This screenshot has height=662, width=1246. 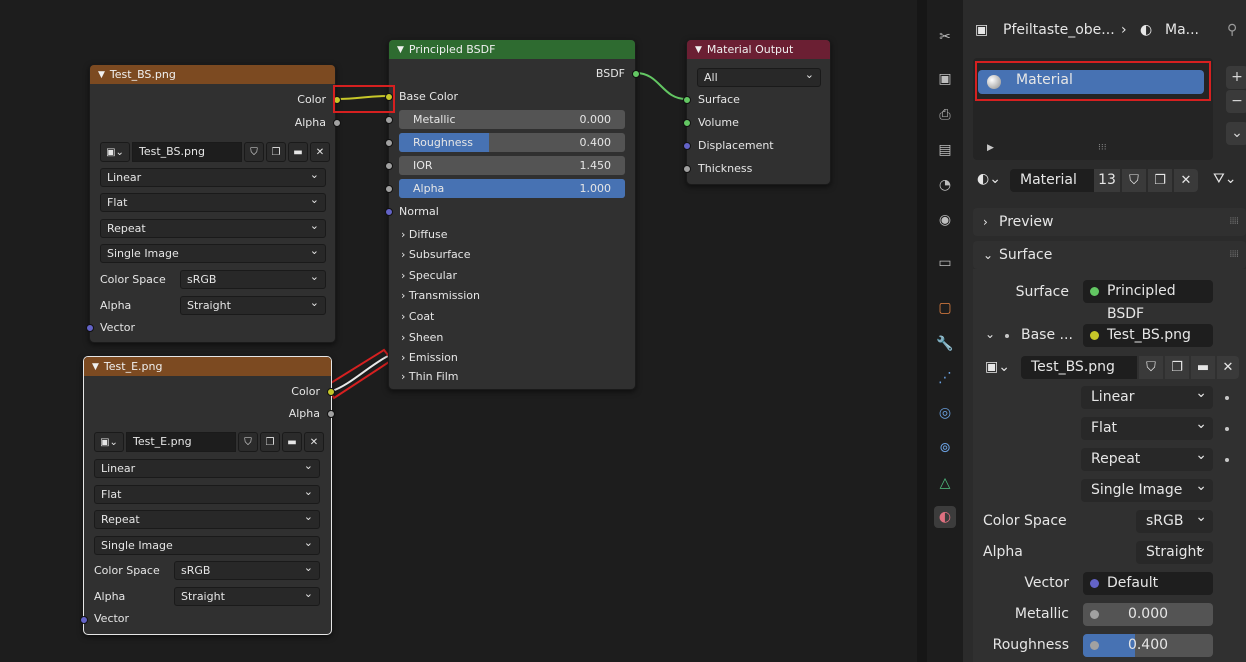 I want to click on view-layer-icon: ▤, so click(x=945, y=150).